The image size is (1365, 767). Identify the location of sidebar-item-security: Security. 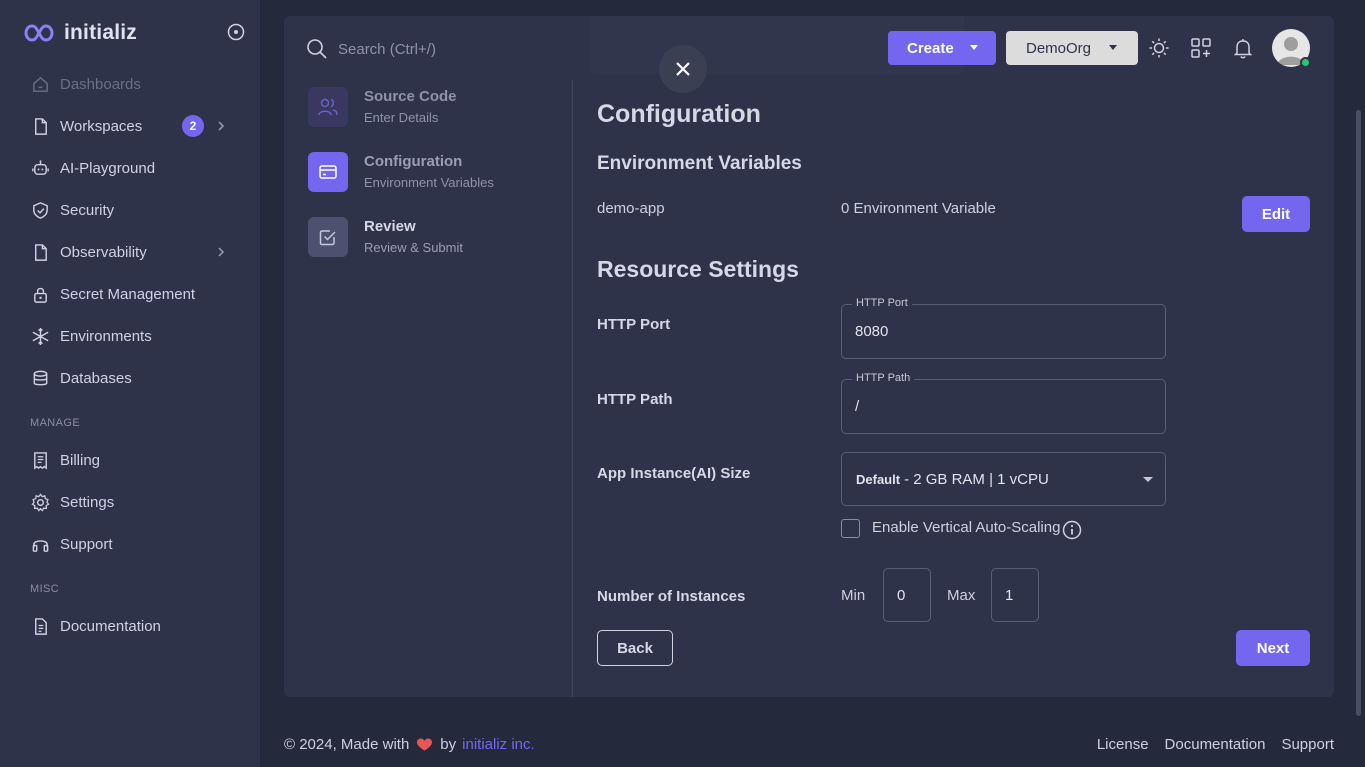
(130, 210).